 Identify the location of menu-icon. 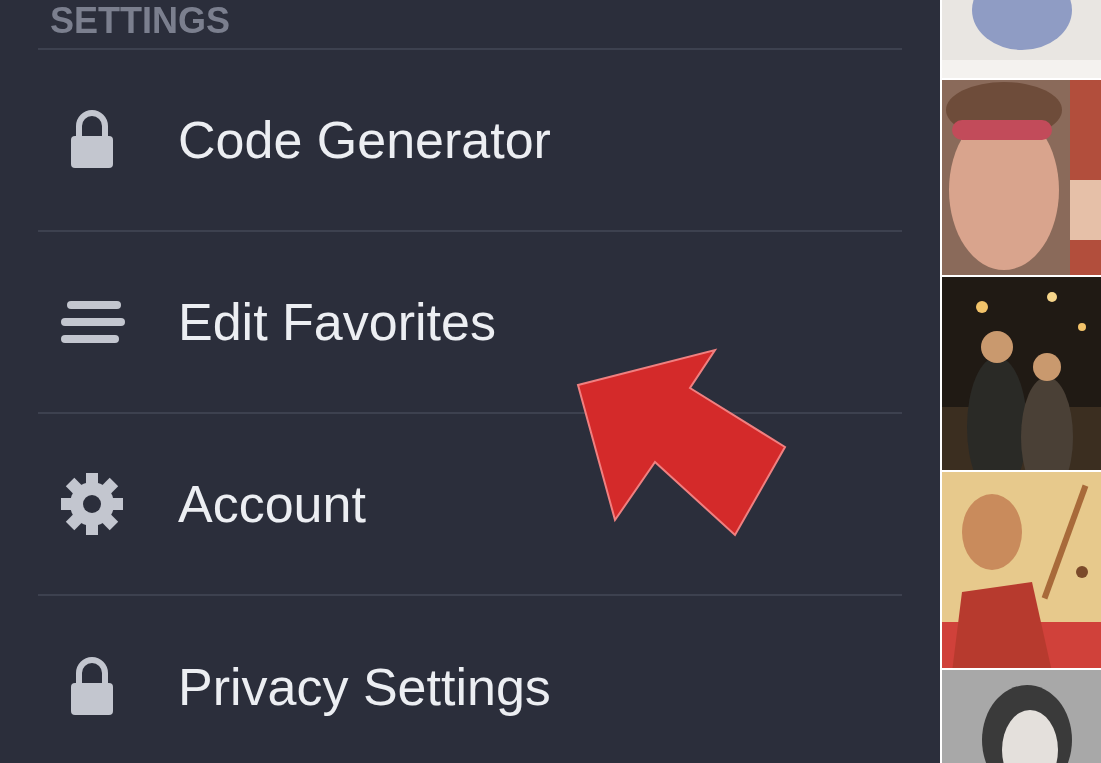
(92, 322).